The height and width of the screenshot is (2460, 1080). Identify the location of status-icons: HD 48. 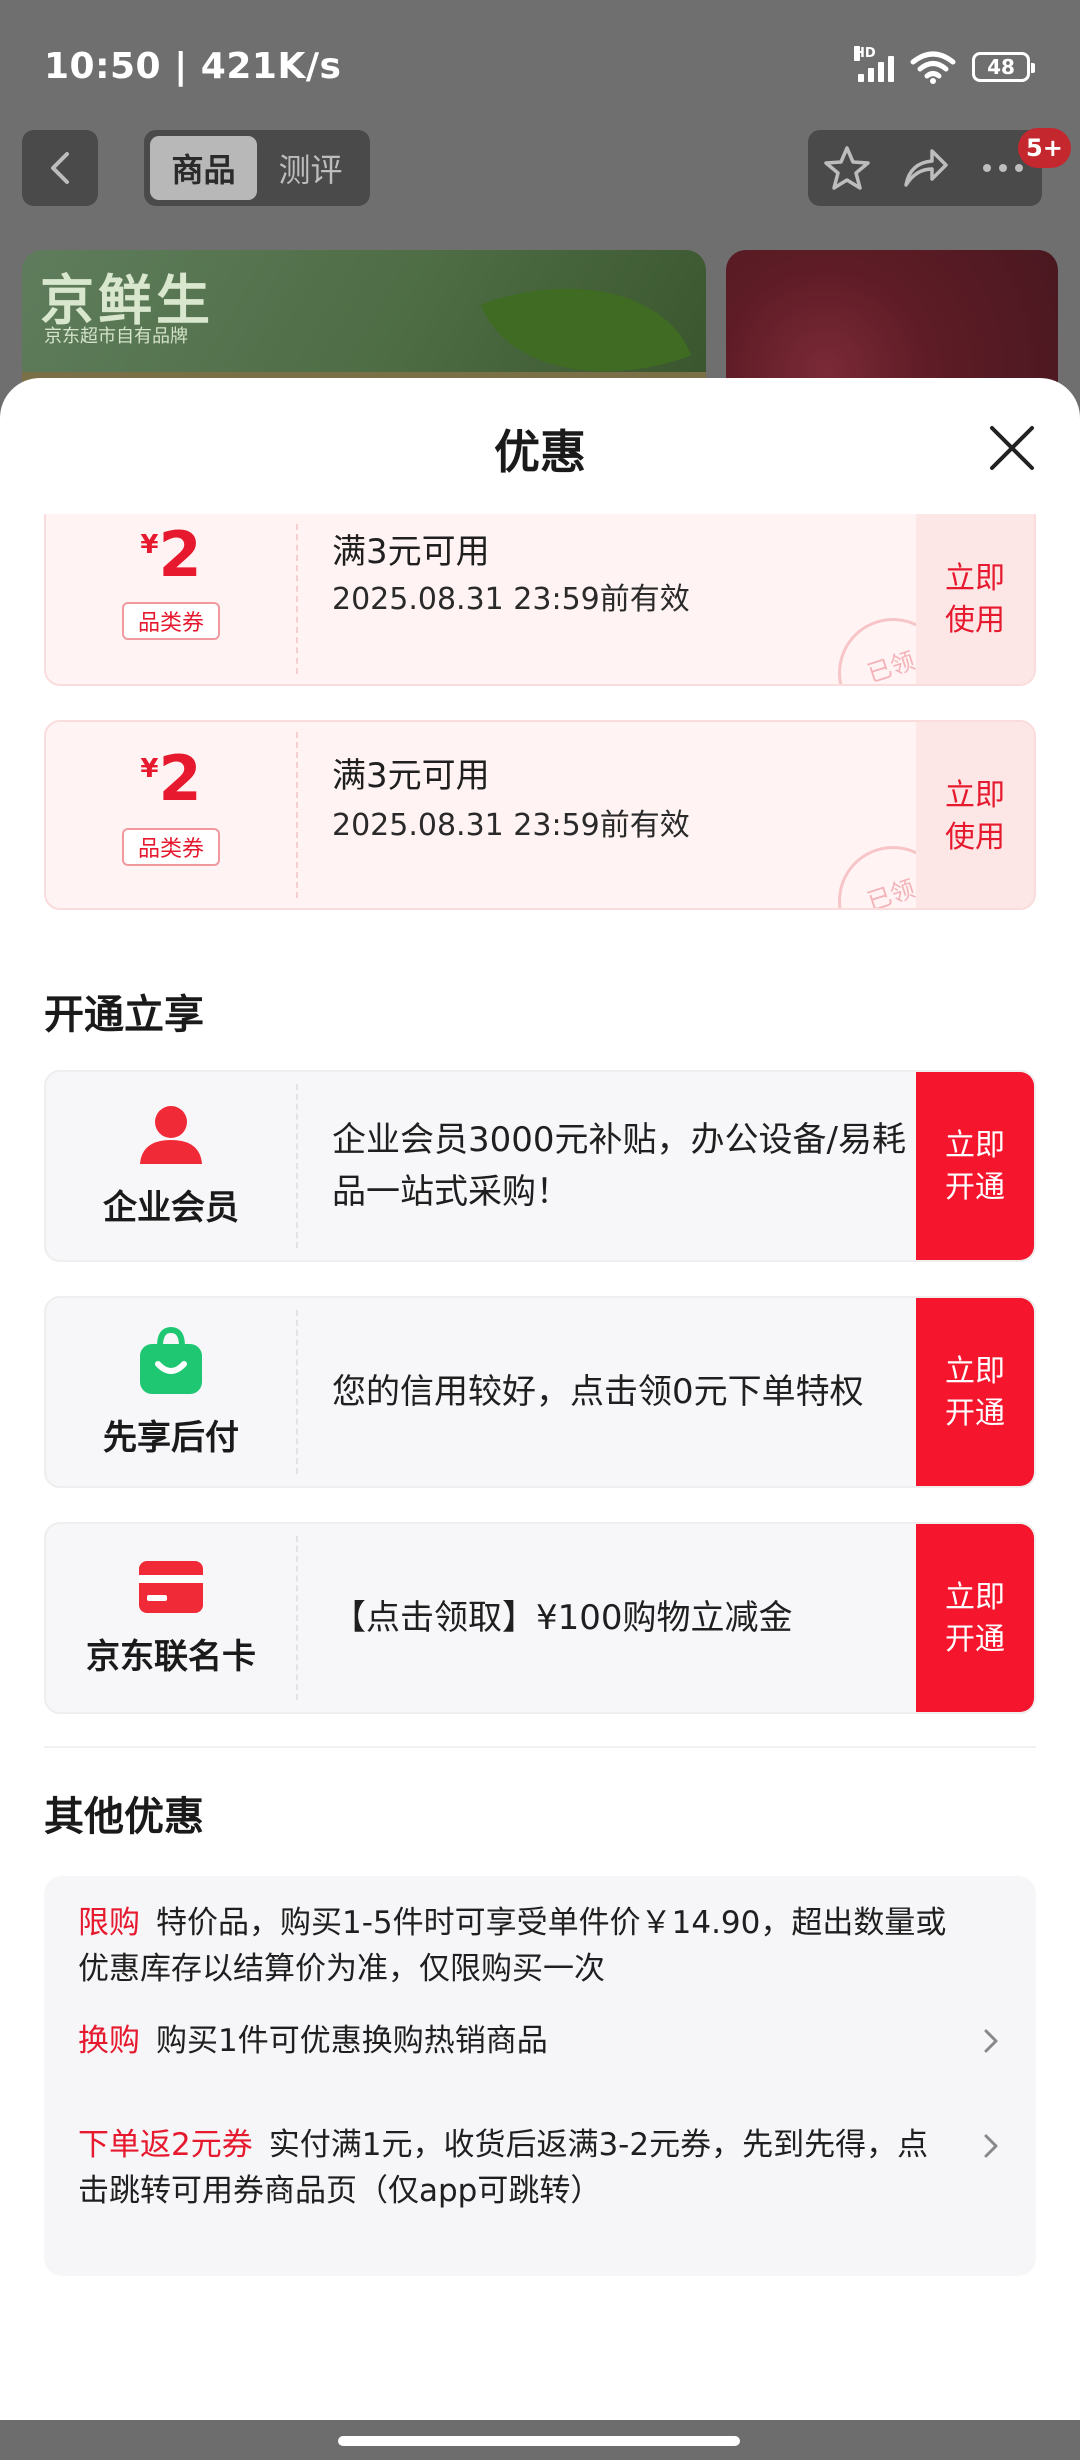
(944, 65).